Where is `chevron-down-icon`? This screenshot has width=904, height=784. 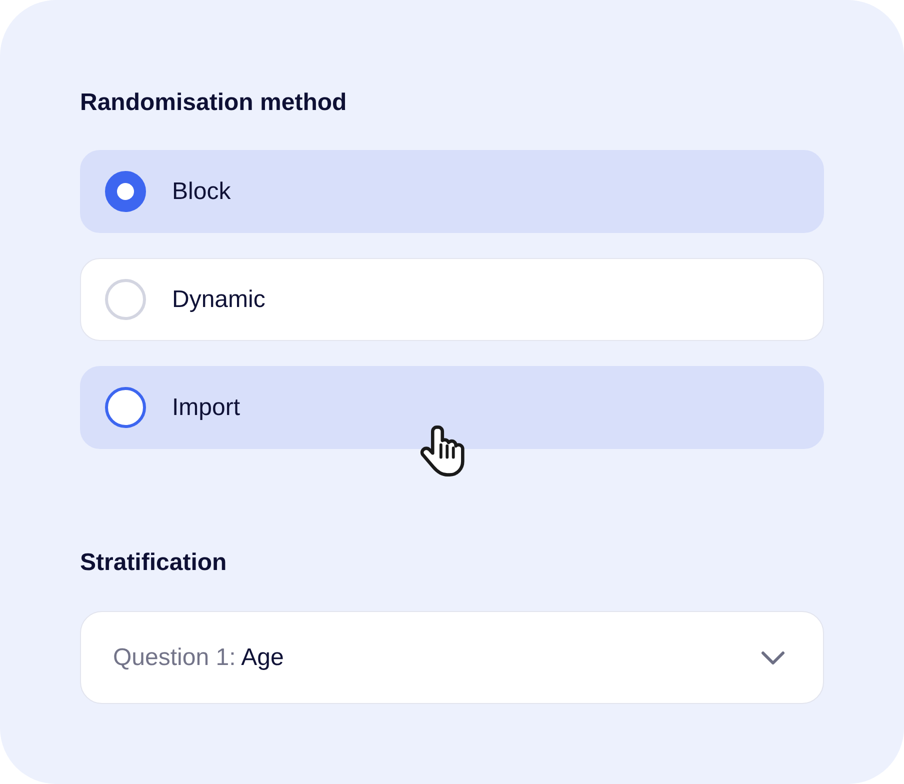 chevron-down-icon is located at coordinates (773, 657).